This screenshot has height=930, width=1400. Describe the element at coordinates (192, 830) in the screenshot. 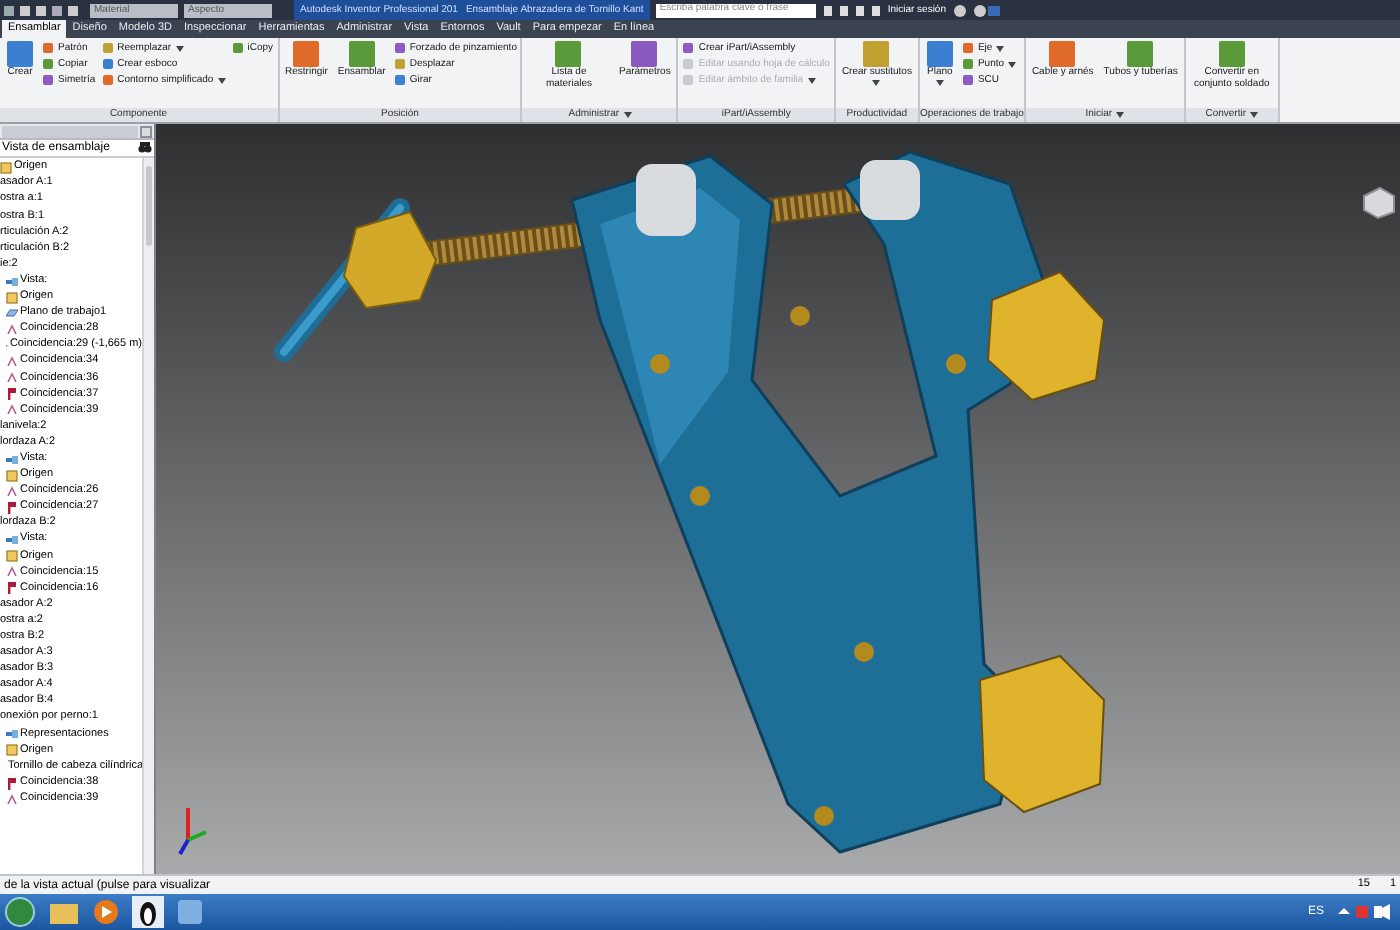

I see `axis-triad-icon` at that location.